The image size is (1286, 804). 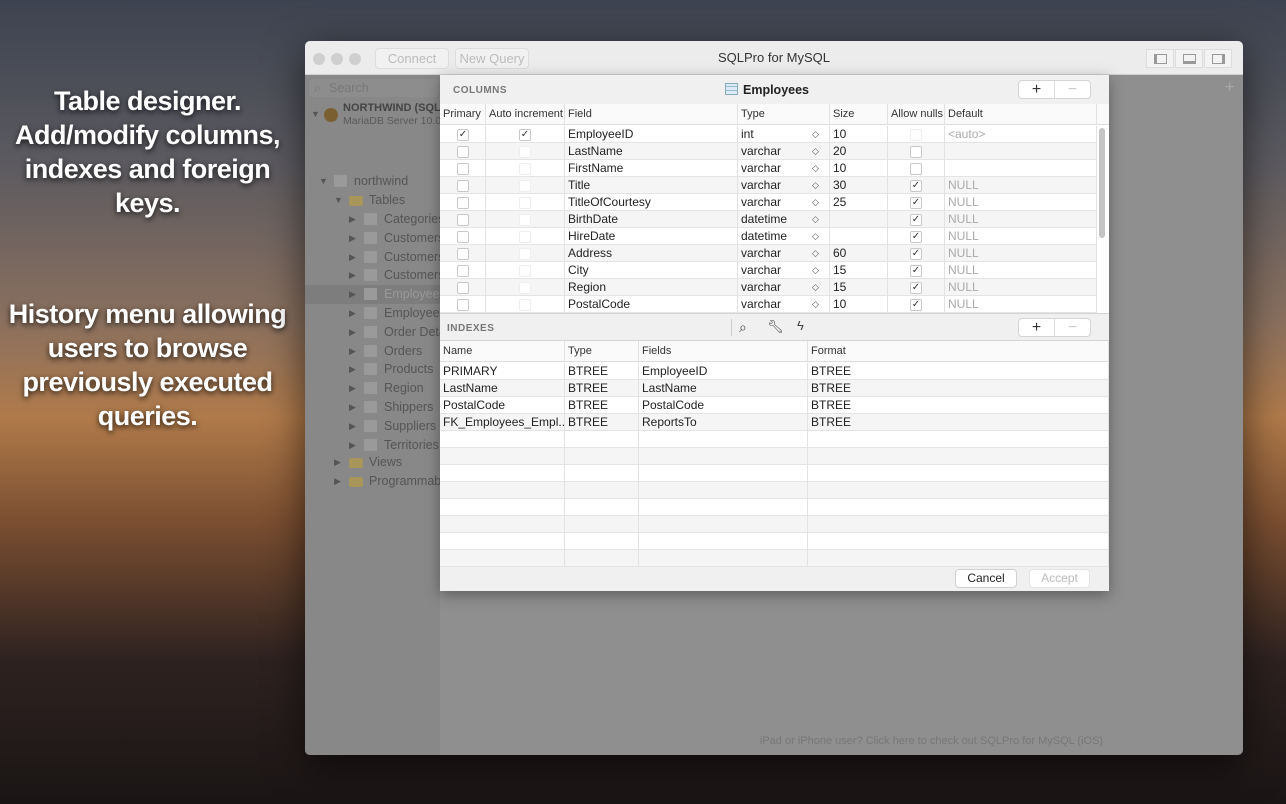 I want to click on toggle-bottom-panel-button, so click(x=1189, y=58).